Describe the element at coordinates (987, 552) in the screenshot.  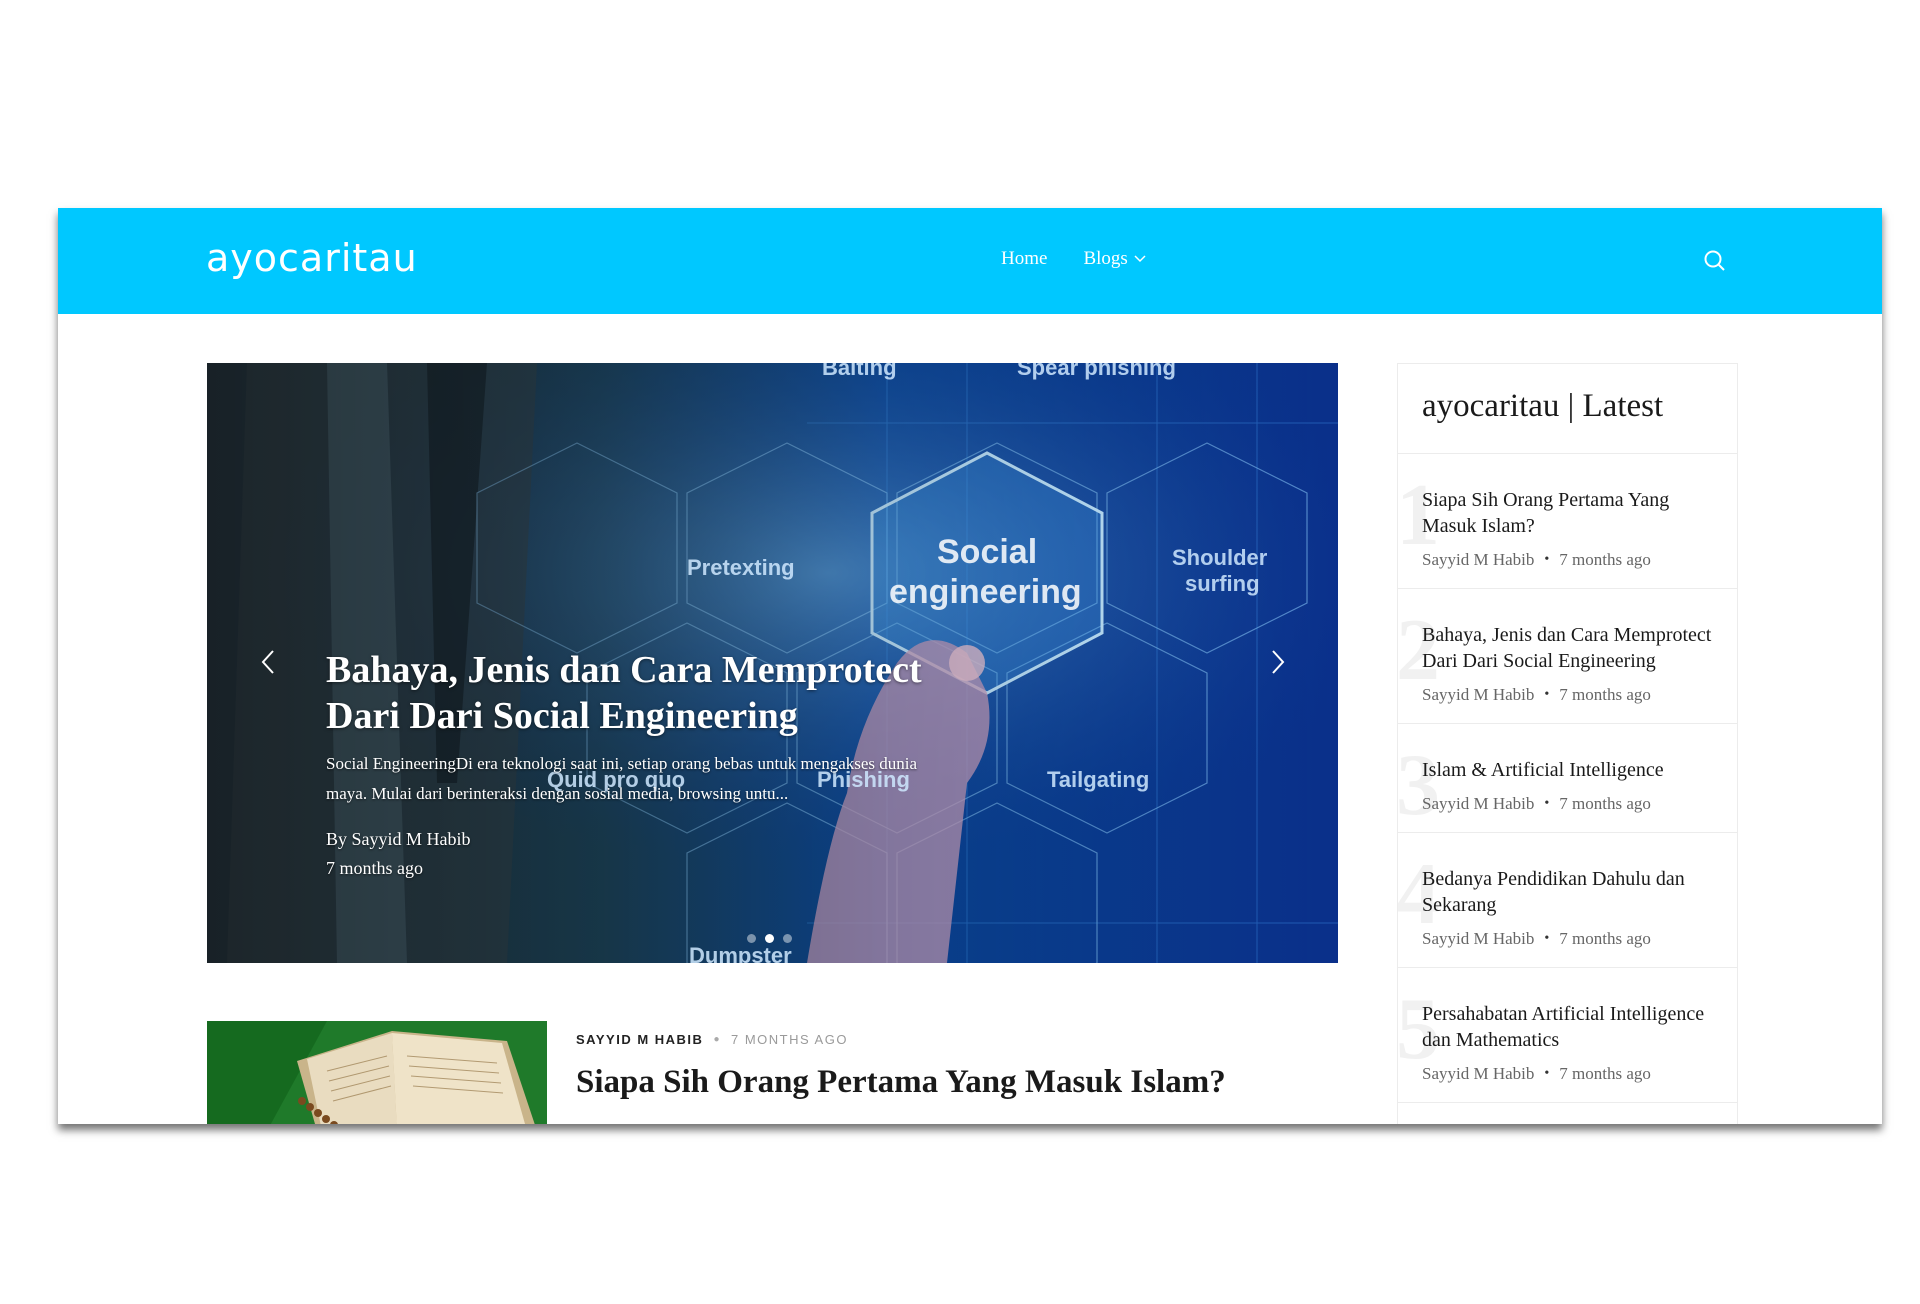
I see `label-social: Social` at that location.